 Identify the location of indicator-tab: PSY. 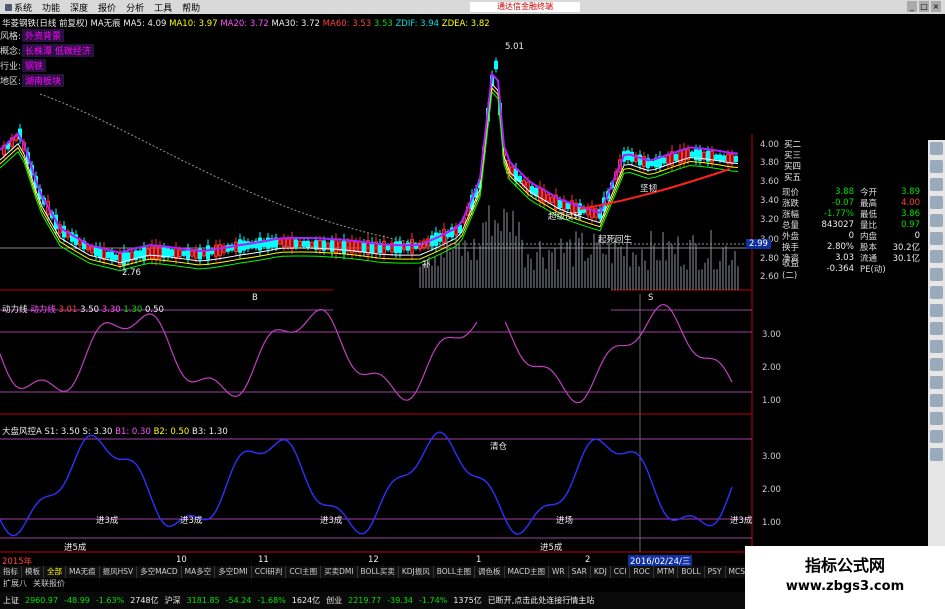
(715, 572).